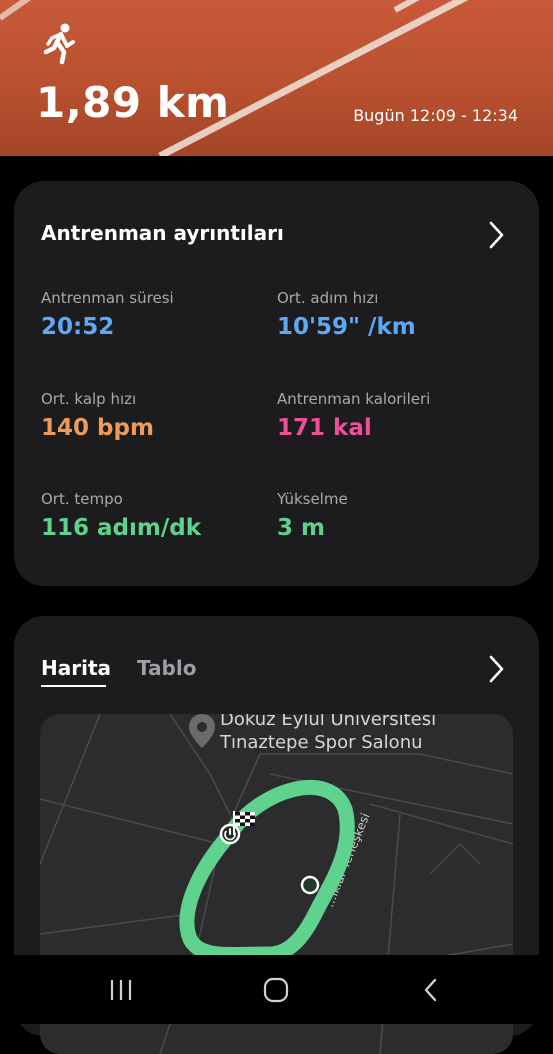 Image resolution: width=553 pixels, height=1054 pixels. Describe the element at coordinates (73, 686) in the screenshot. I see `tab-underline` at that location.